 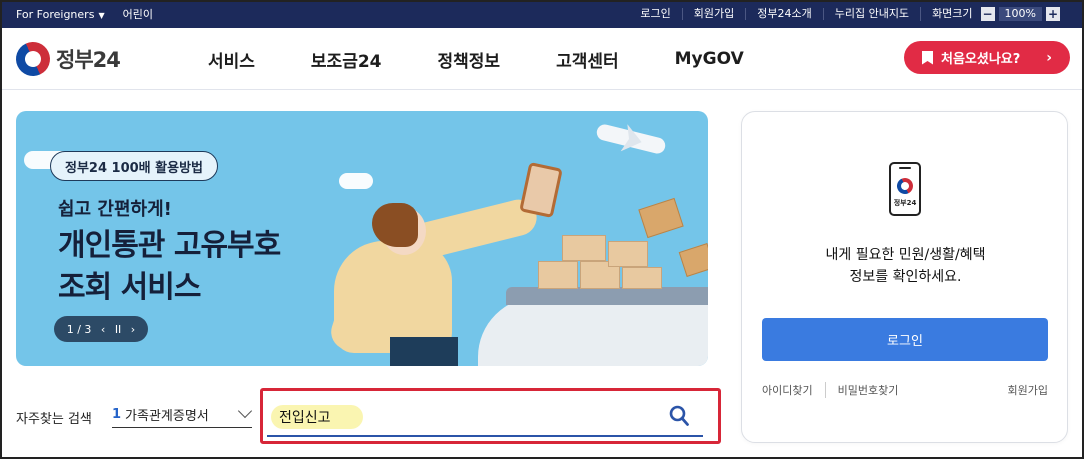 I want to click on about-link: 정부24소개, so click(x=783, y=14).